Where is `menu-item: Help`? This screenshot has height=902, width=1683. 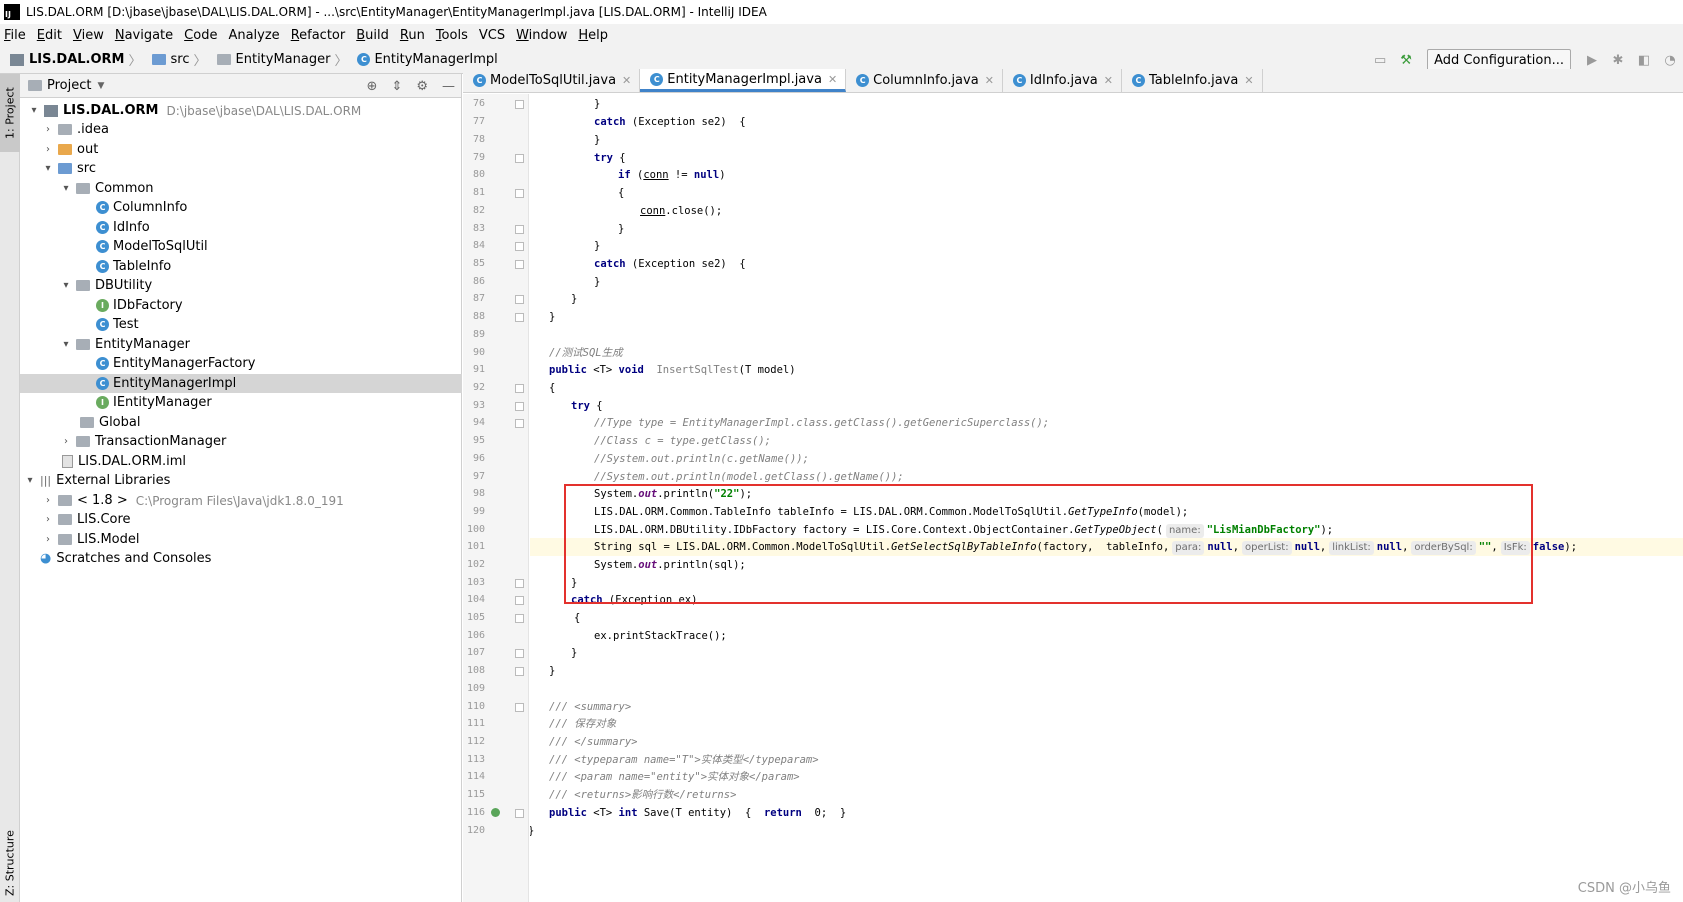 menu-item: Help is located at coordinates (593, 35).